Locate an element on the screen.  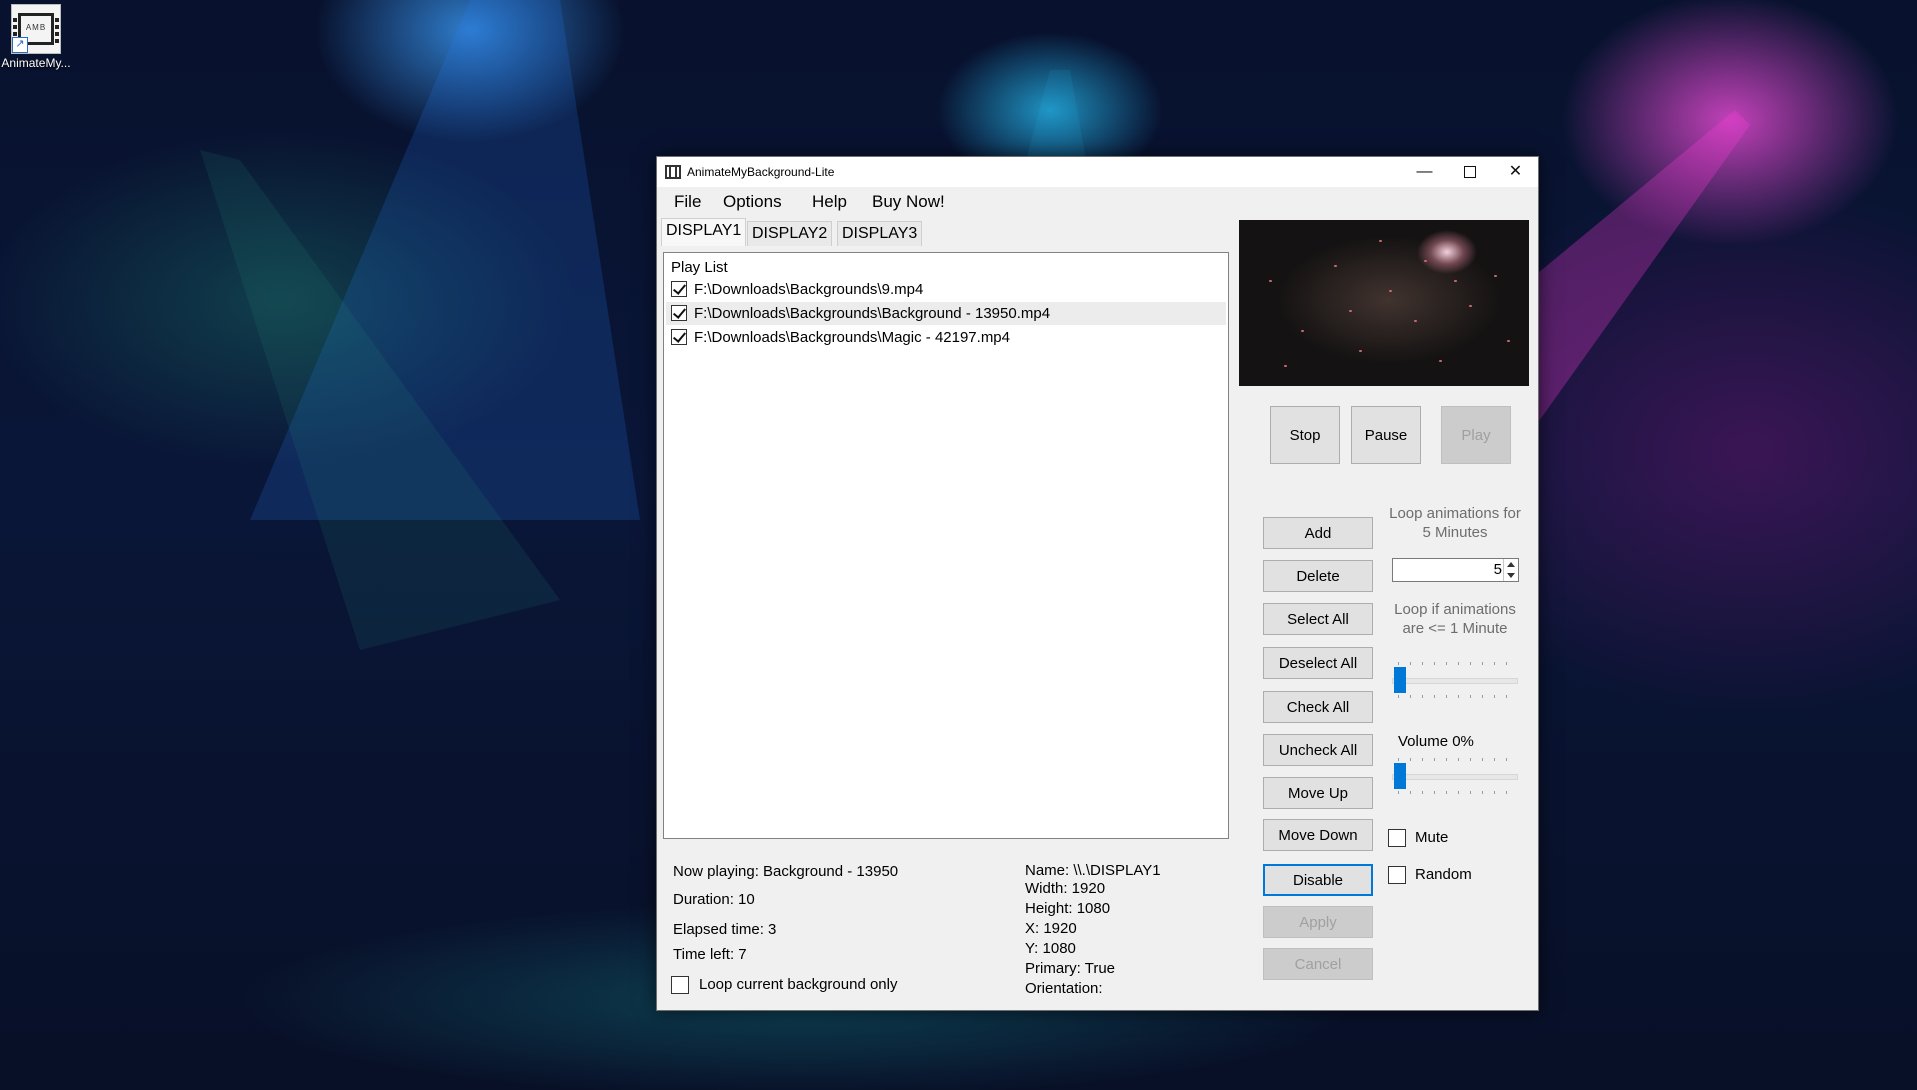
elapsed-time-text: Elapsed time: 3 is located at coordinates (725, 929).